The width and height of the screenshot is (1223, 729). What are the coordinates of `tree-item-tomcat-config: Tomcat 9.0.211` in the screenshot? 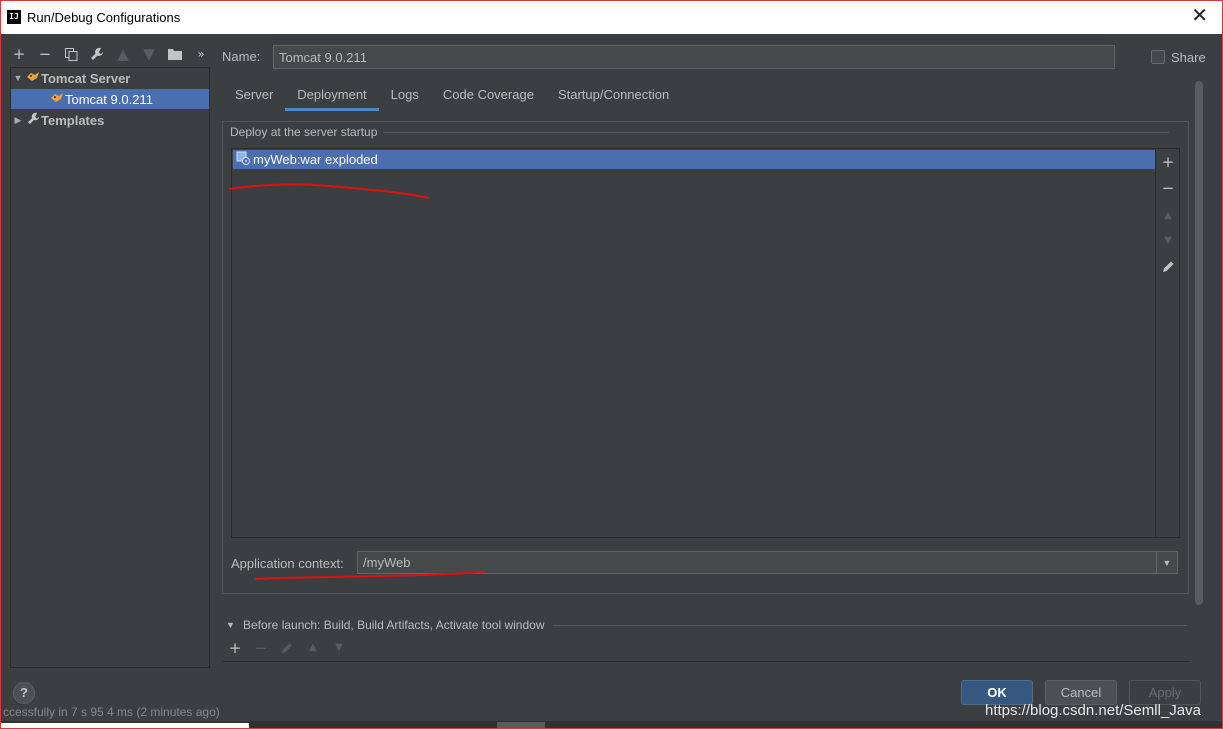 It's located at (110, 99).